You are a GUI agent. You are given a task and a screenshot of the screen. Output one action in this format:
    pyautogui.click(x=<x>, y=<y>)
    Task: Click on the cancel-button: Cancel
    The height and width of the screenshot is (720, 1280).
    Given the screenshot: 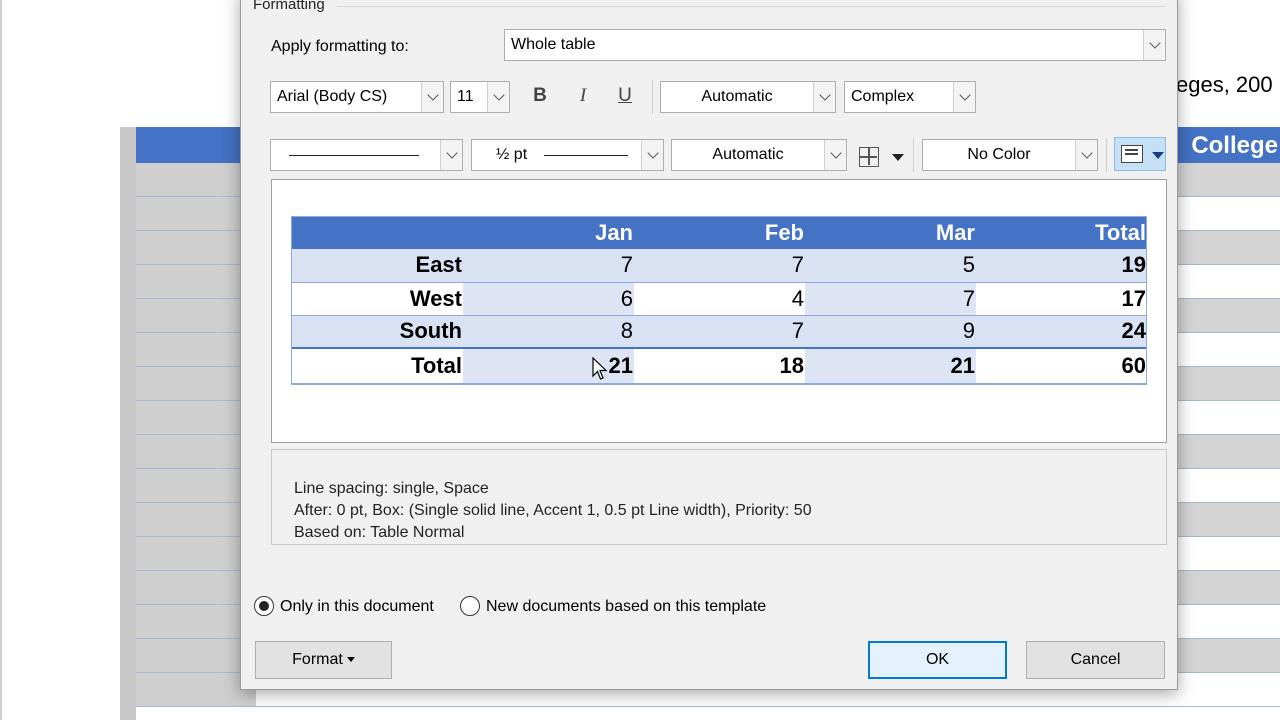 What is the action you would take?
    pyautogui.click(x=1095, y=660)
    